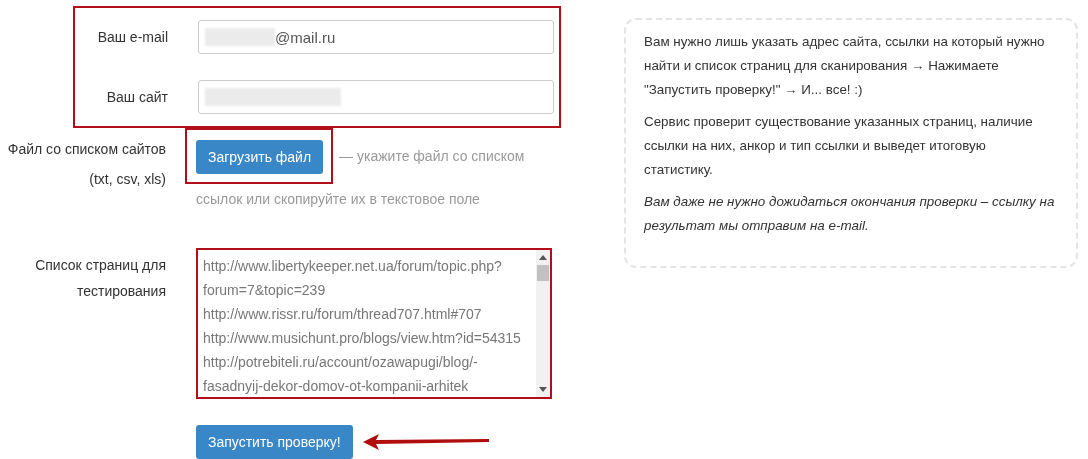  Describe the element at coordinates (137, 97) in the screenshot. I see `field-label: Ваш сайт` at that location.